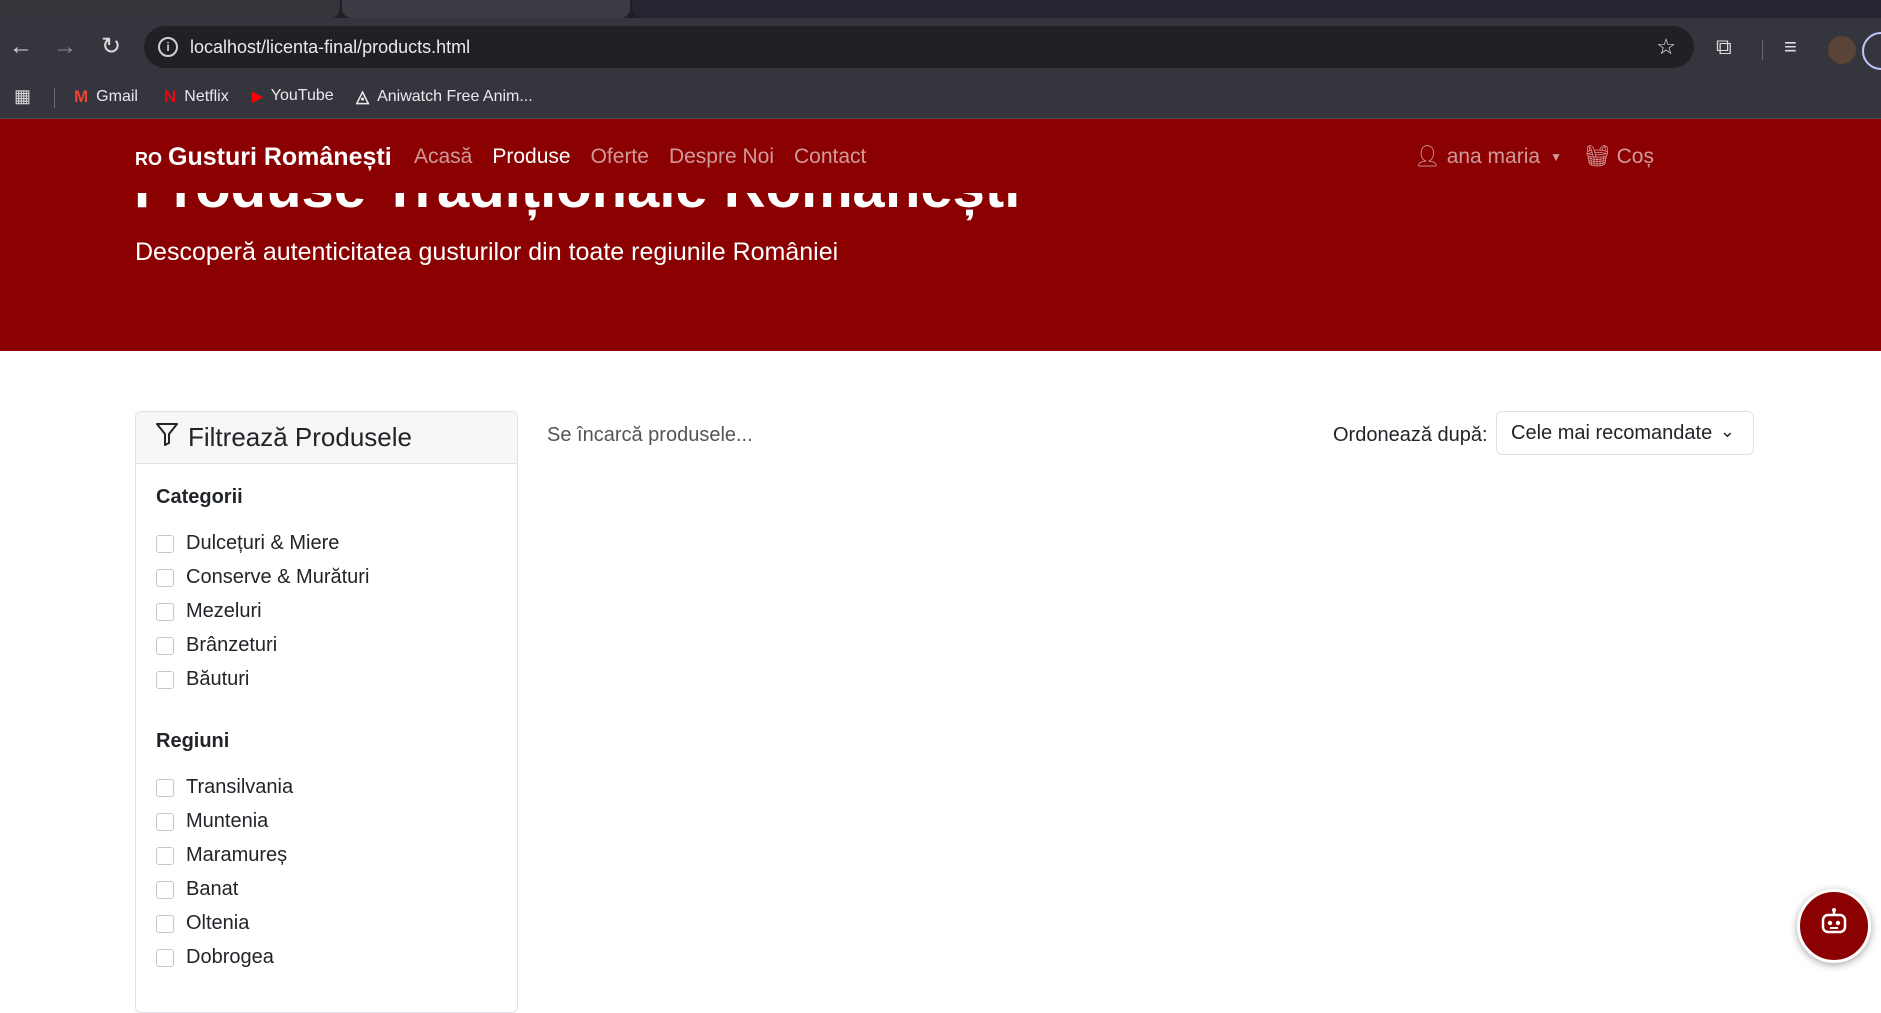 The image size is (1881, 1013). I want to click on browser-tab-active, so click(486, 9).